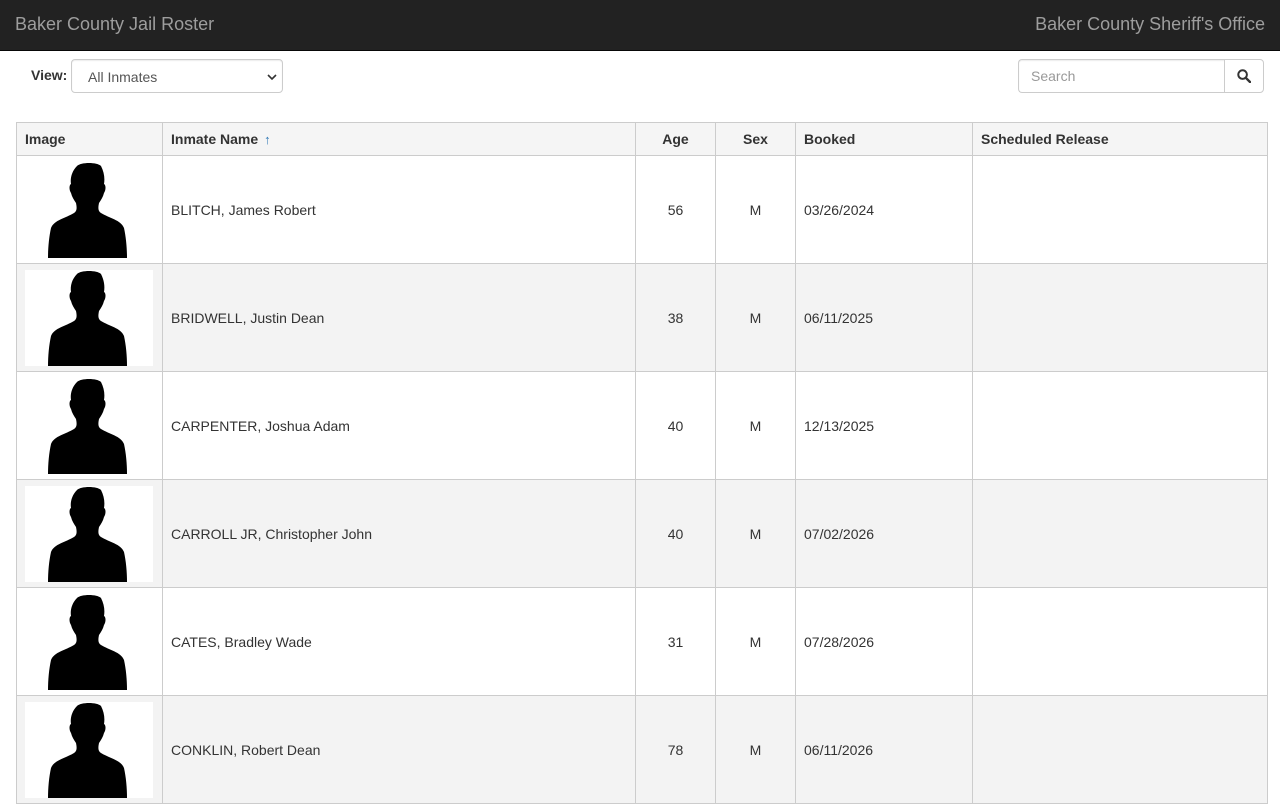 The image size is (1280, 804). What do you see at coordinates (884, 317) in the screenshot?
I see `inmate-booked-date: 06/11/2025` at bounding box center [884, 317].